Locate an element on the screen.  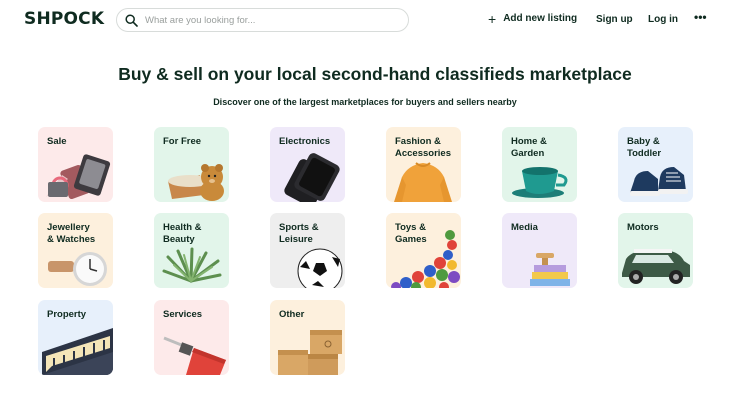
category-for-free: For Free is located at coordinates (191, 164).